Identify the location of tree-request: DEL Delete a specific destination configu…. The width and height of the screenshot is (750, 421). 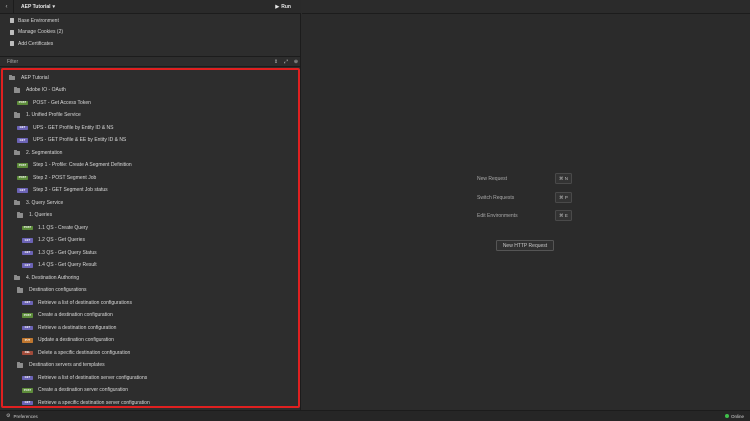
(150, 353).